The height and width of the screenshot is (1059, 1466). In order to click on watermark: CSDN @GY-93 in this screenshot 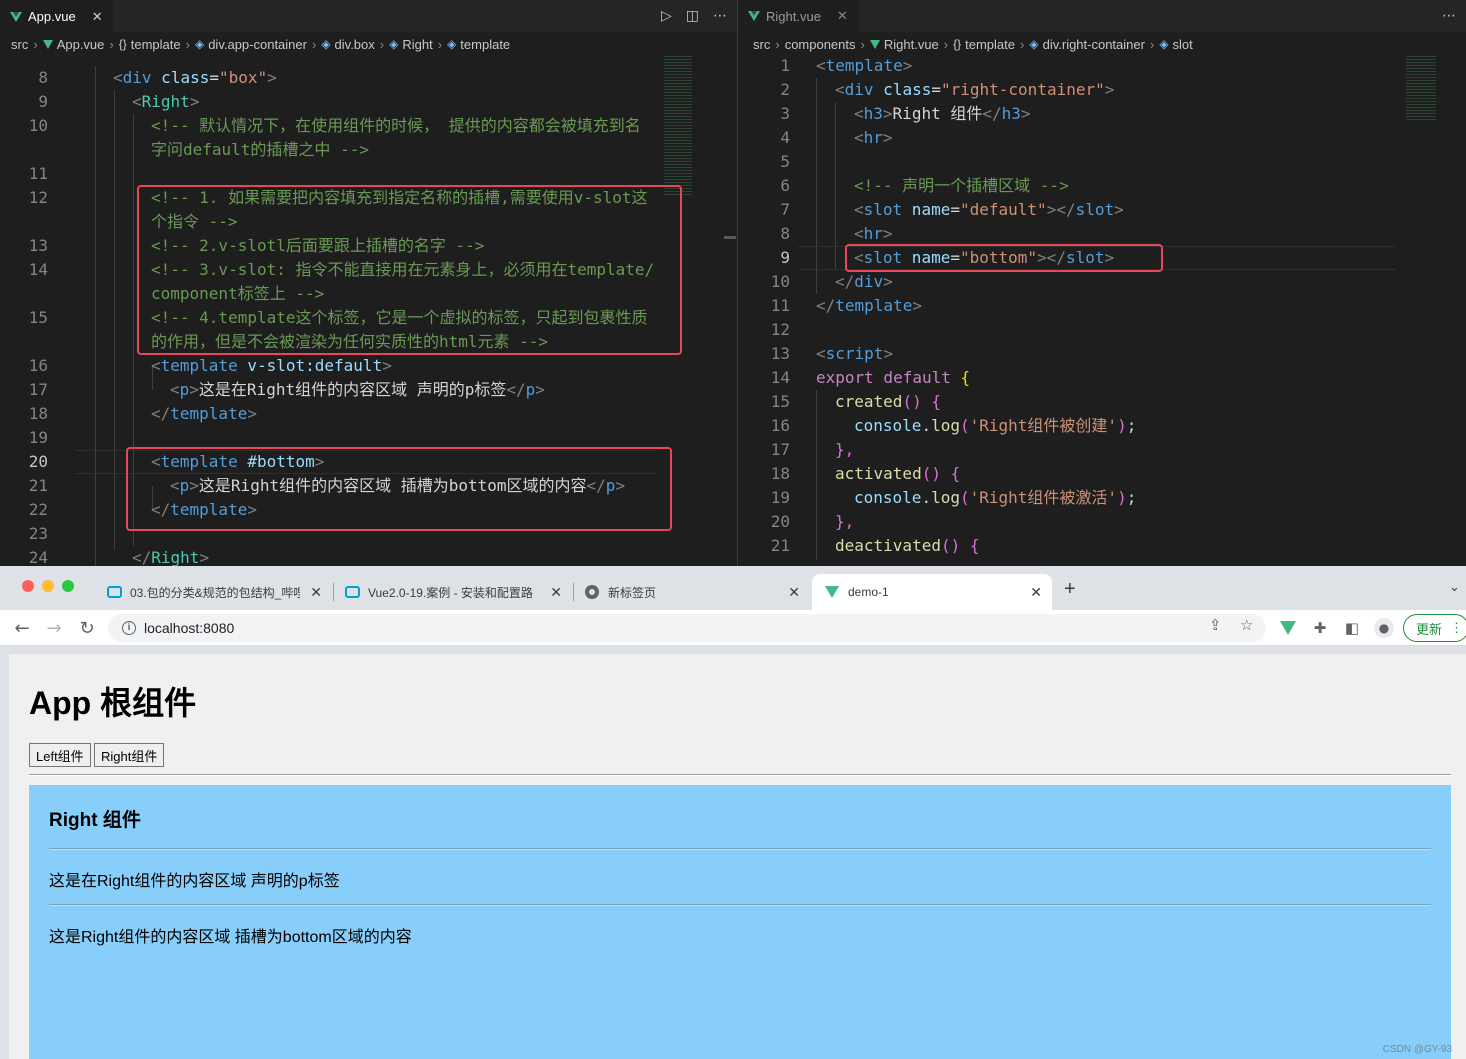, I will do `click(1417, 1049)`.